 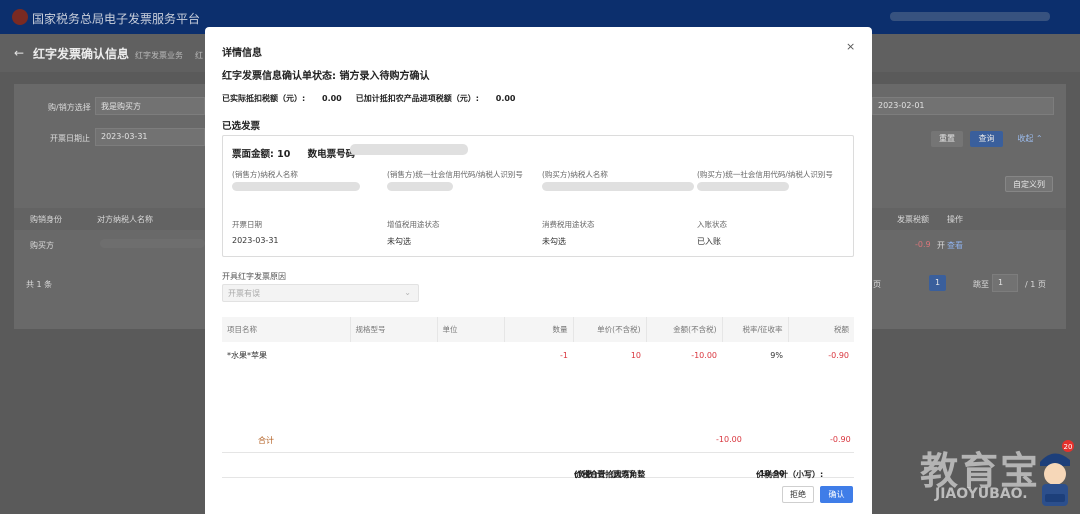 What do you see at coordinates (840, 439) in the screenshot?
I see `subtotal-tax: -0.90` at bounding box center [840, 439].